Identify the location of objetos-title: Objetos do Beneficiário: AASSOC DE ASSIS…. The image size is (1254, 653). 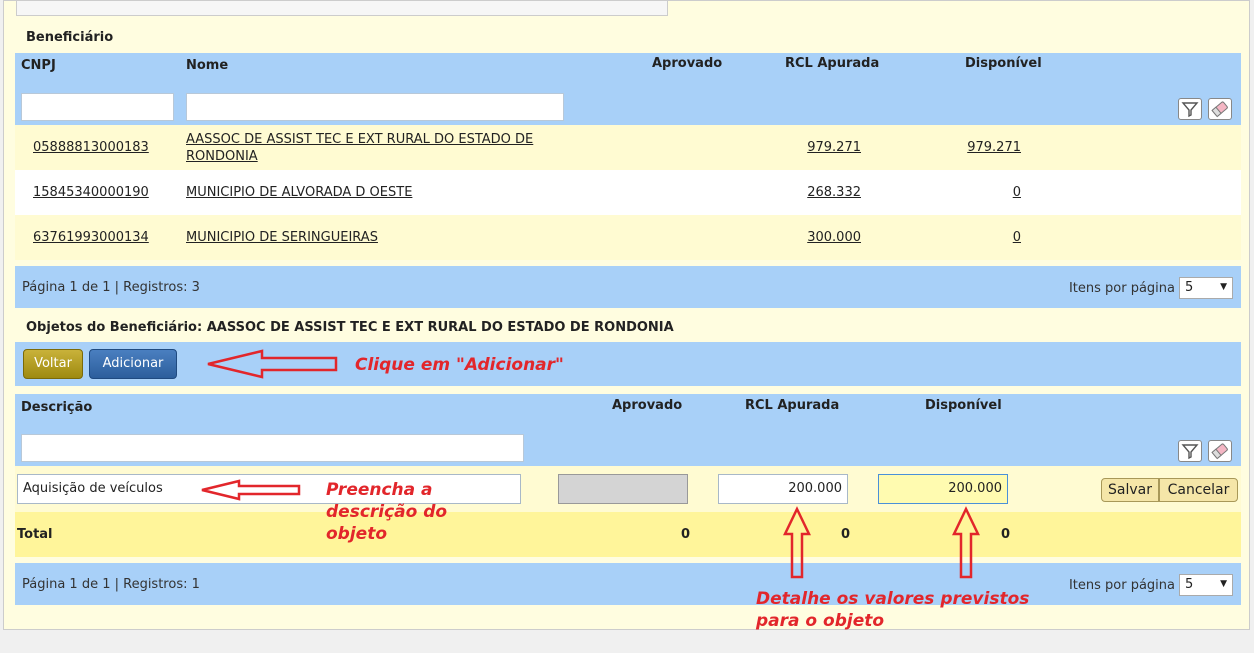
(350, 327).